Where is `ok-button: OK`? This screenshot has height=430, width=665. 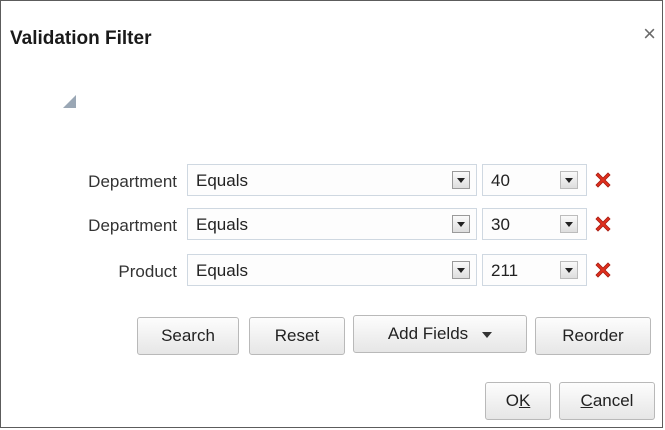
ok-button: OK is located at coordinates (518, 401).